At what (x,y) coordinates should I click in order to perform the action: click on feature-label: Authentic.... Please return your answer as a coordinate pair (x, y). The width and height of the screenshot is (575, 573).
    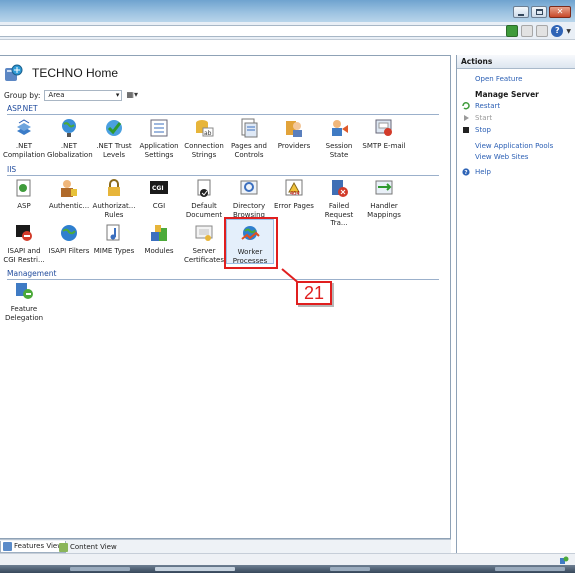
    Looking at the image, I should click on (69, 206).